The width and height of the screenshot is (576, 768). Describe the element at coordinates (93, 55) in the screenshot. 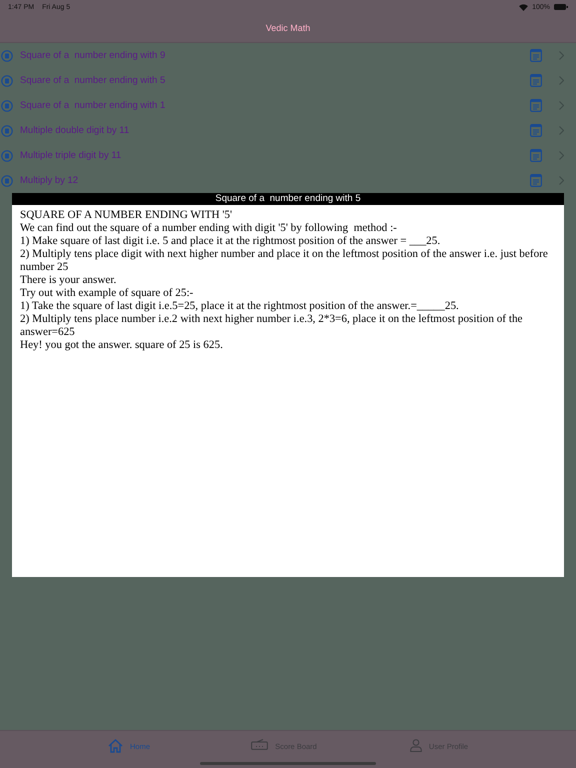

I see `item-label: Square of a number ending with 9` at that location.